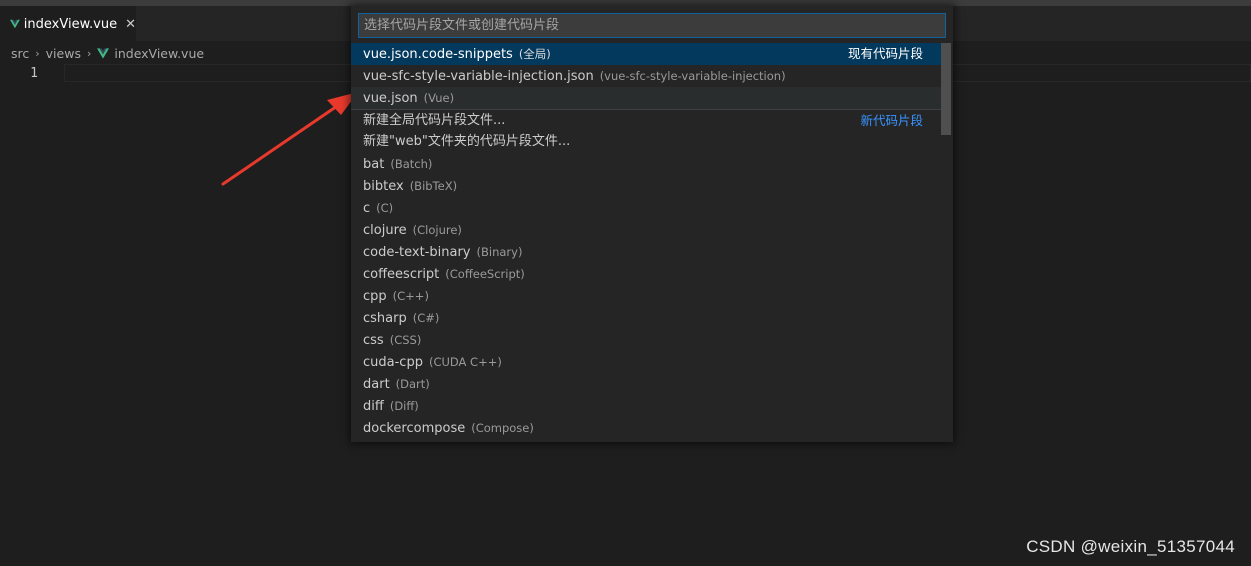  I want to click on item-description: (C++), so click(410, 296).